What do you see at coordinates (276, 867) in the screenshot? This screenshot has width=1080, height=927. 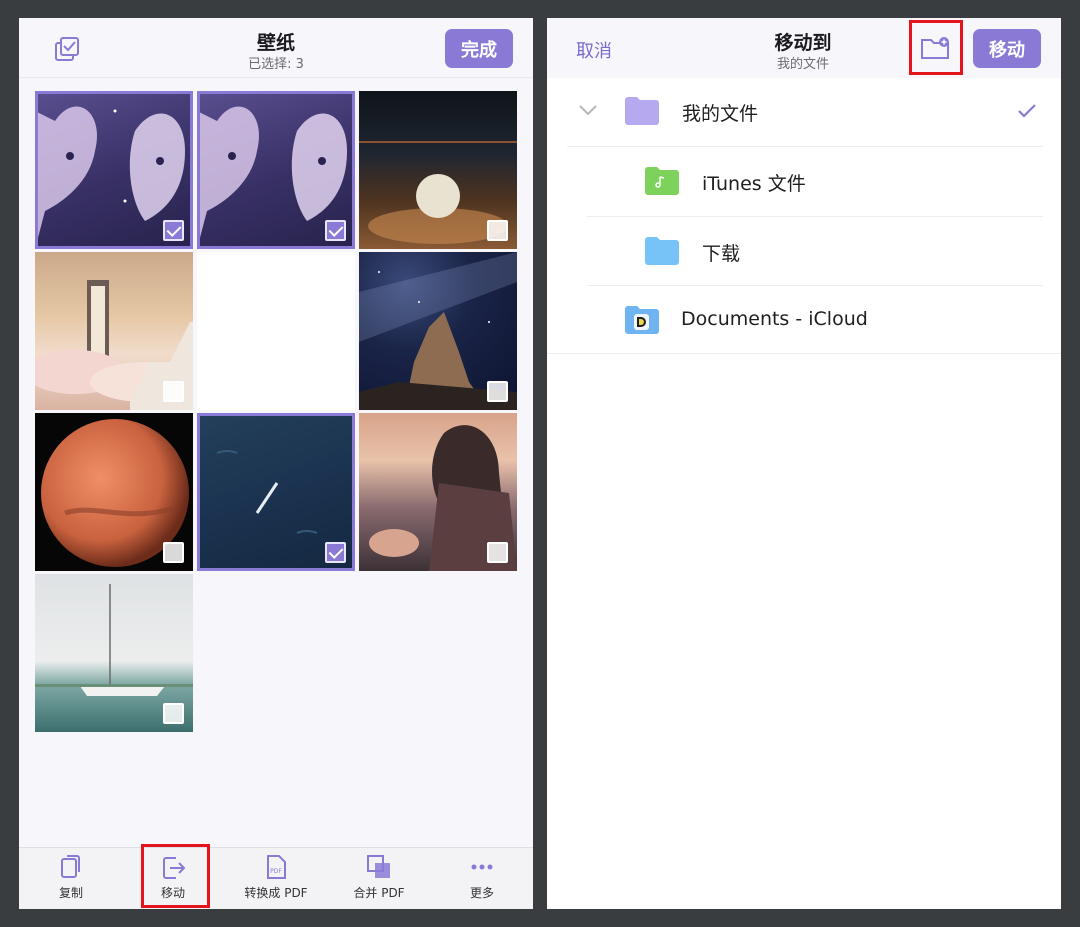 I see `pdf-file-icon: PDF` at bounding box center [276, 867].